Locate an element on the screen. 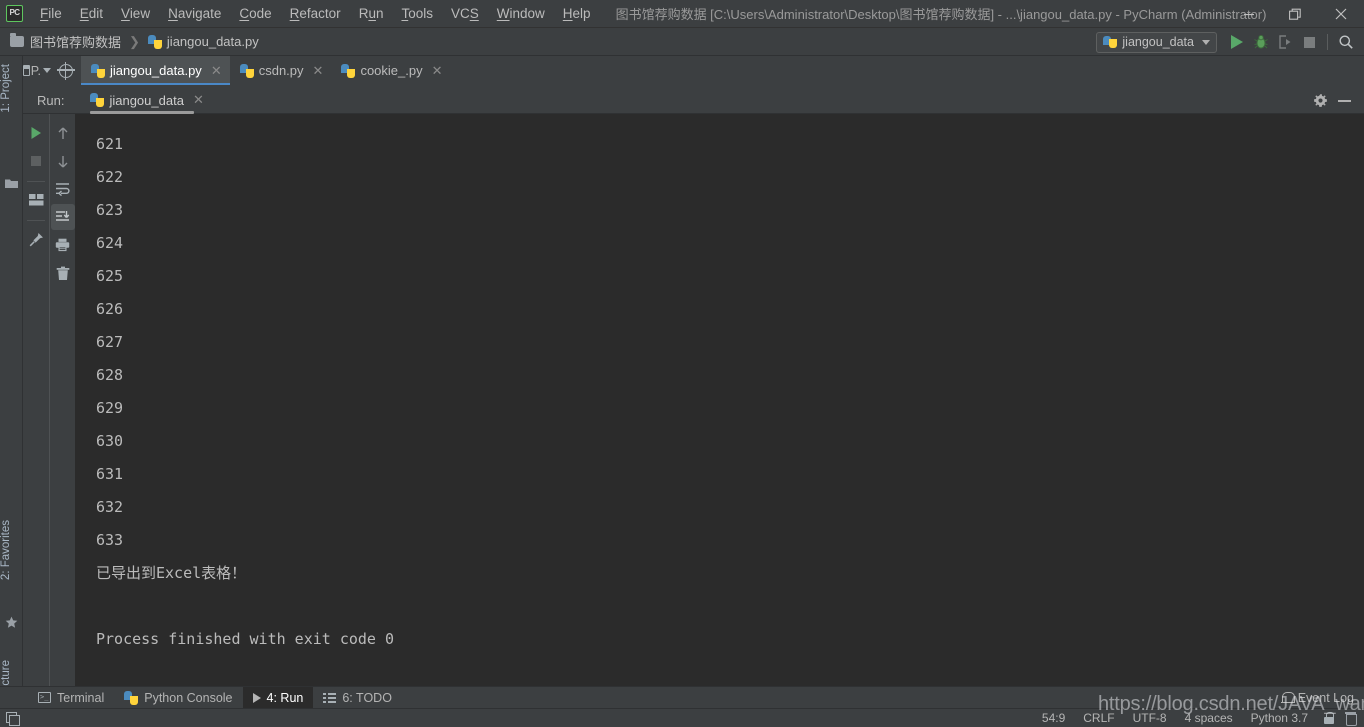 Image resolution: width=1364 pixels, height=727 pixels. clear-all-button is located at coordinates (63, 273).